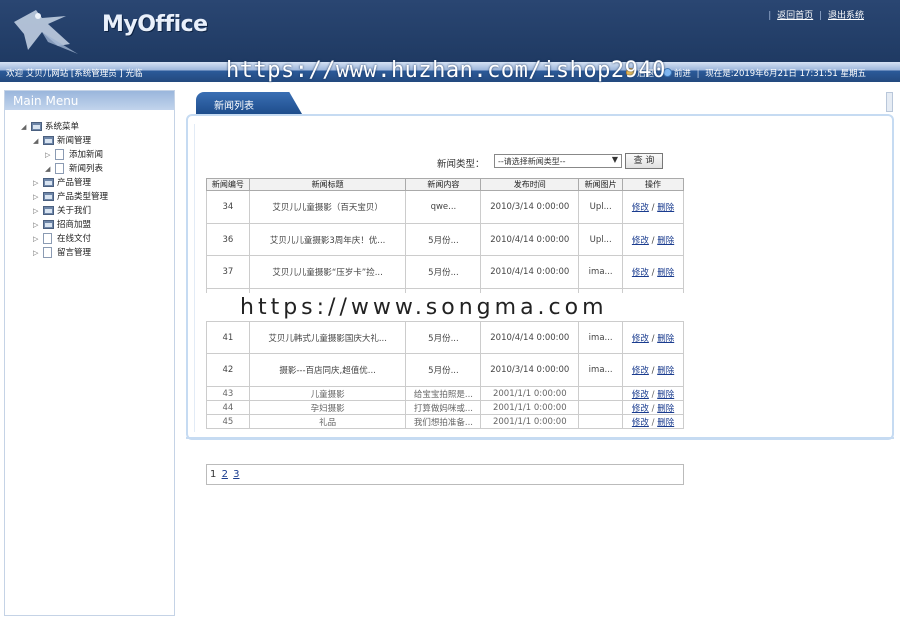  What do you see at coordinates (89, 141) in the screenshot?
I see `sidebar-item: ◢新闻管理` at bounding box center [89, 141].